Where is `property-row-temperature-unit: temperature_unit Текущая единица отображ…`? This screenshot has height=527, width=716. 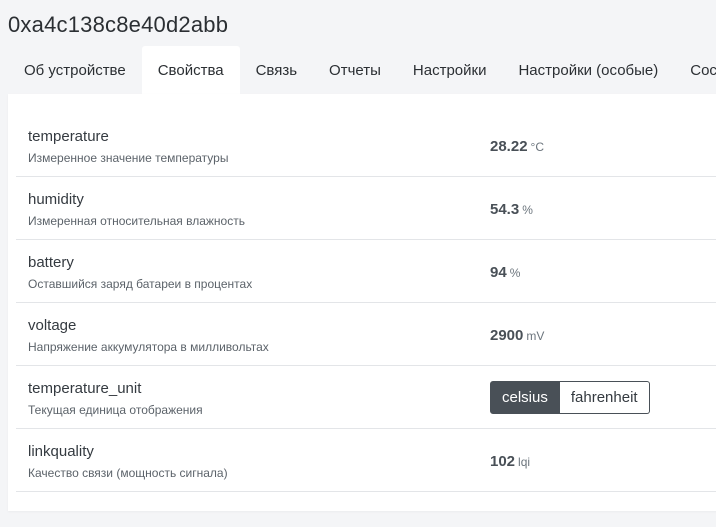
property-row-temperature-unit: temperature_unit Текущая единица отображ… is located at coordinates (366, 397).